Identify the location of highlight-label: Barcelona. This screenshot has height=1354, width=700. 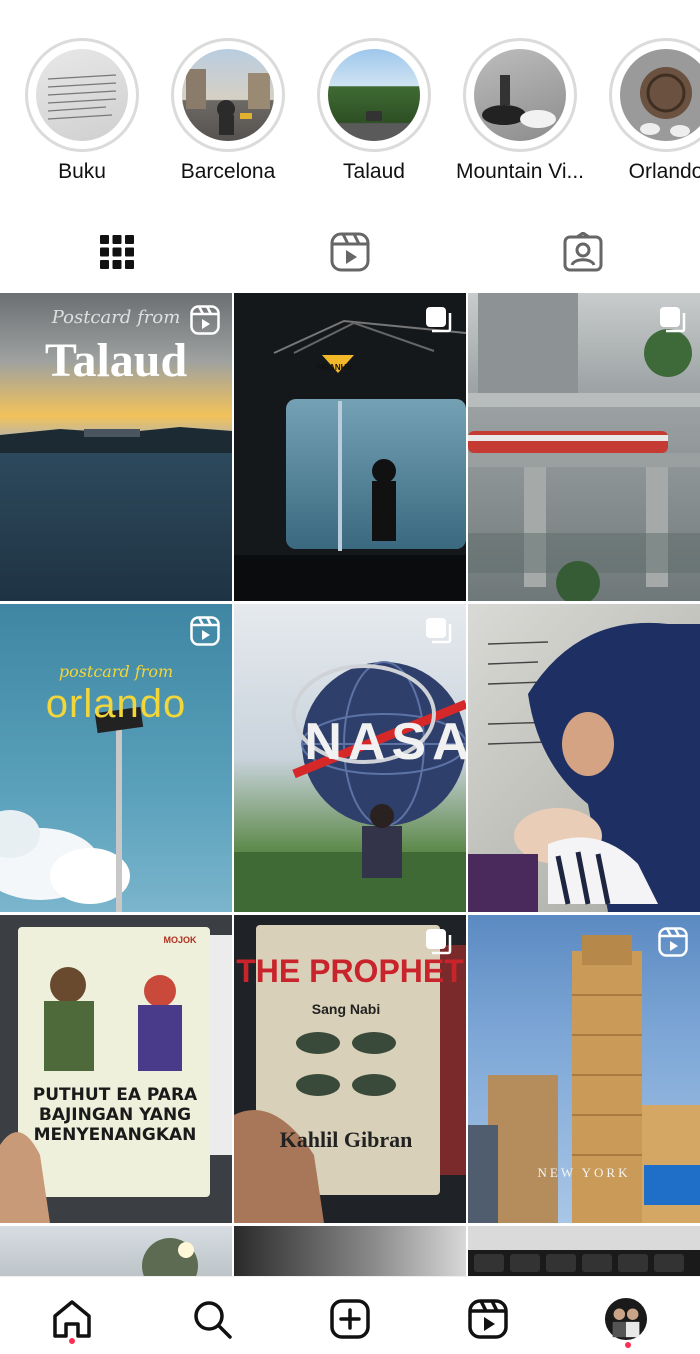
(228, 171).